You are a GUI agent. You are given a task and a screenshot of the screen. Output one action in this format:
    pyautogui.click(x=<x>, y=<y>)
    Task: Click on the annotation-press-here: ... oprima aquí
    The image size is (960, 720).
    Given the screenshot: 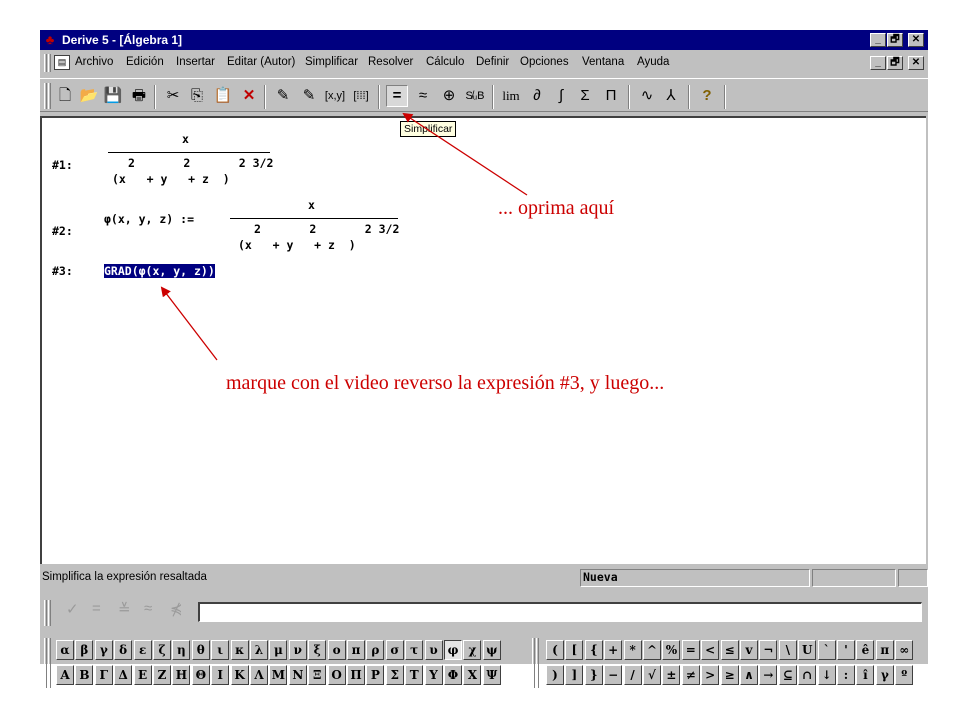 What is the action you would take?
    pyautogui.click(x=556, y=208)
    